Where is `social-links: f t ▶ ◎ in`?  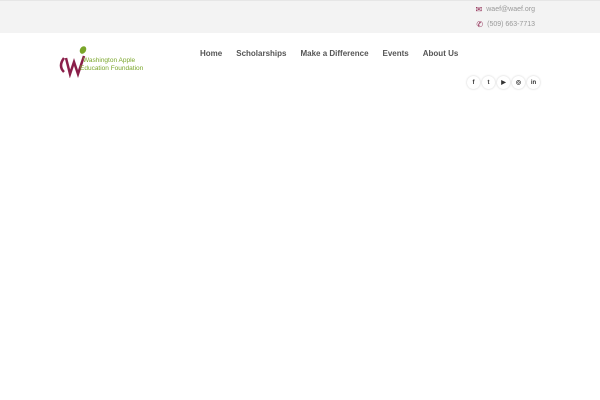 social-links: f t ▶ ◎ in is located at coordinates (503, 82).